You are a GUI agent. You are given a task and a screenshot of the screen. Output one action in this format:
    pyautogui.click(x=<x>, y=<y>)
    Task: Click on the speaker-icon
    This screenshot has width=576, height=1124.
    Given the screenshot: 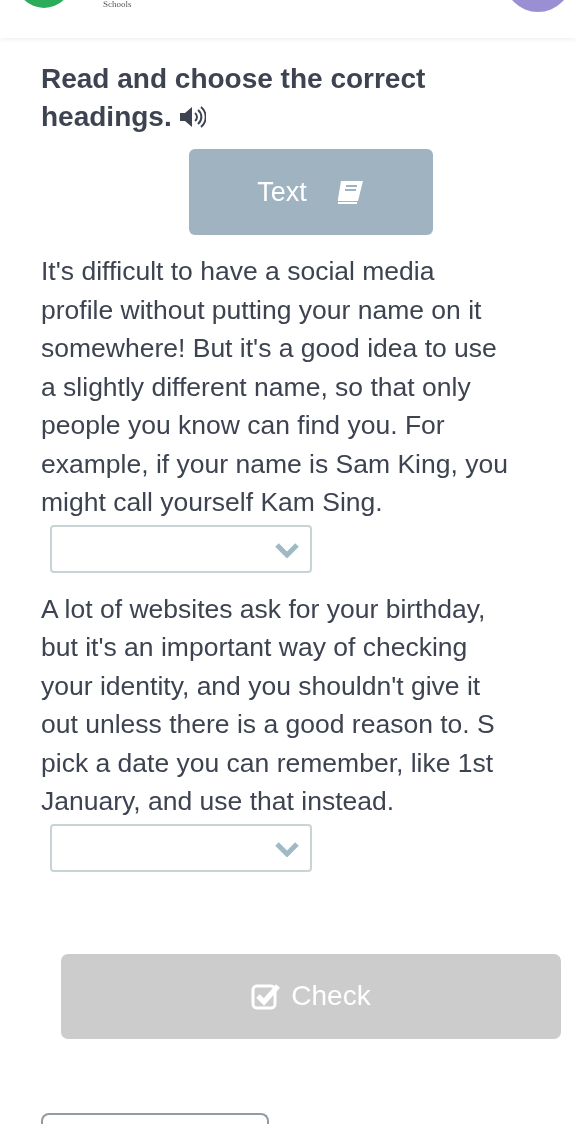 What is the action you would take?
    pyautogui.click(x=191, y=117)
    